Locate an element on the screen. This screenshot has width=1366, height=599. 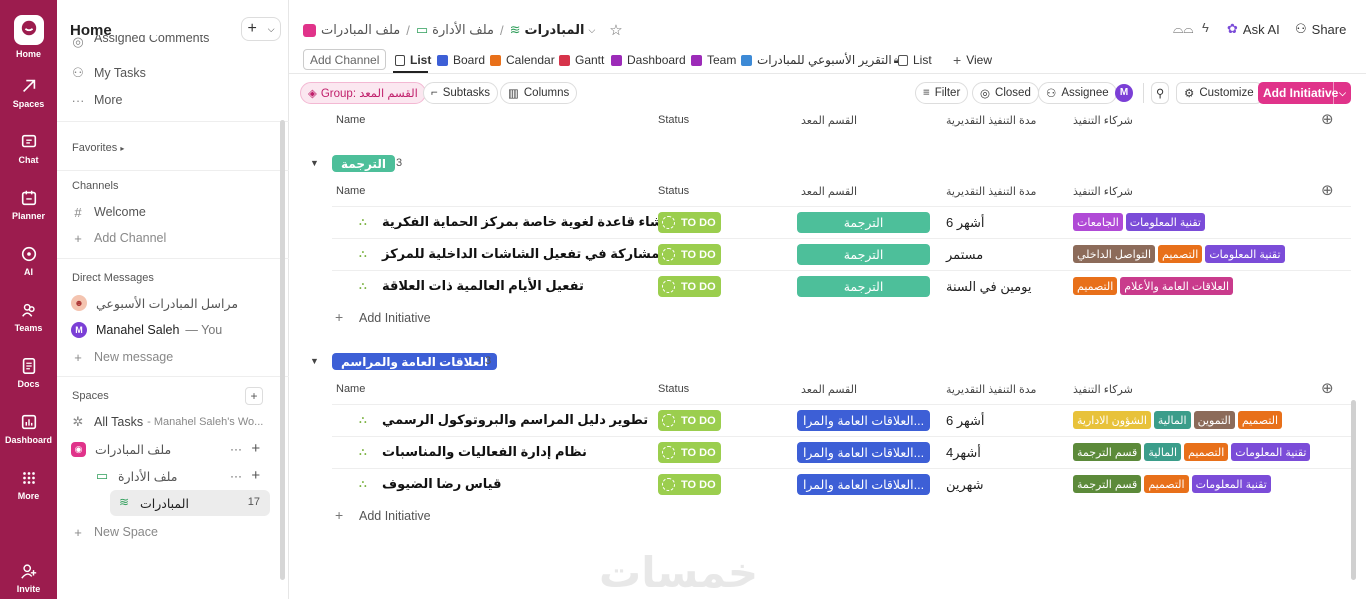
sidebar-assigned-comments: ◎ Assigned Comments is located at coordinates (140, 42).